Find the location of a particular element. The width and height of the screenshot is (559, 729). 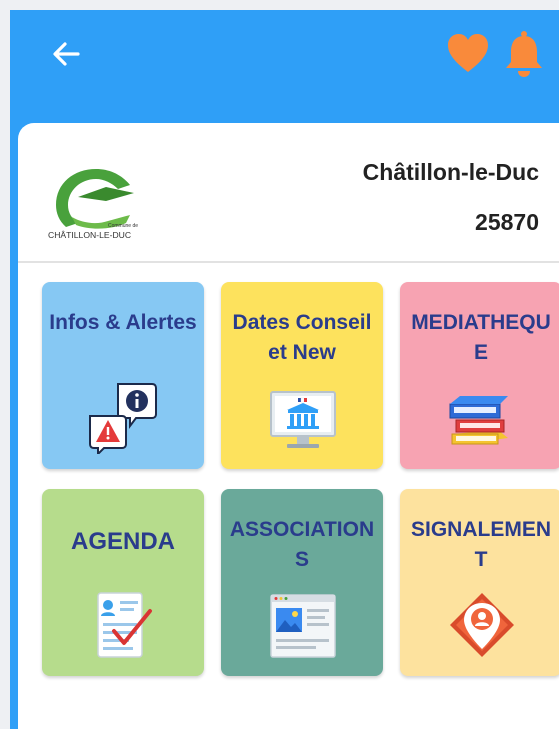

tile-signalement: SIGNALEMENT is located at coordinates (479, 582).